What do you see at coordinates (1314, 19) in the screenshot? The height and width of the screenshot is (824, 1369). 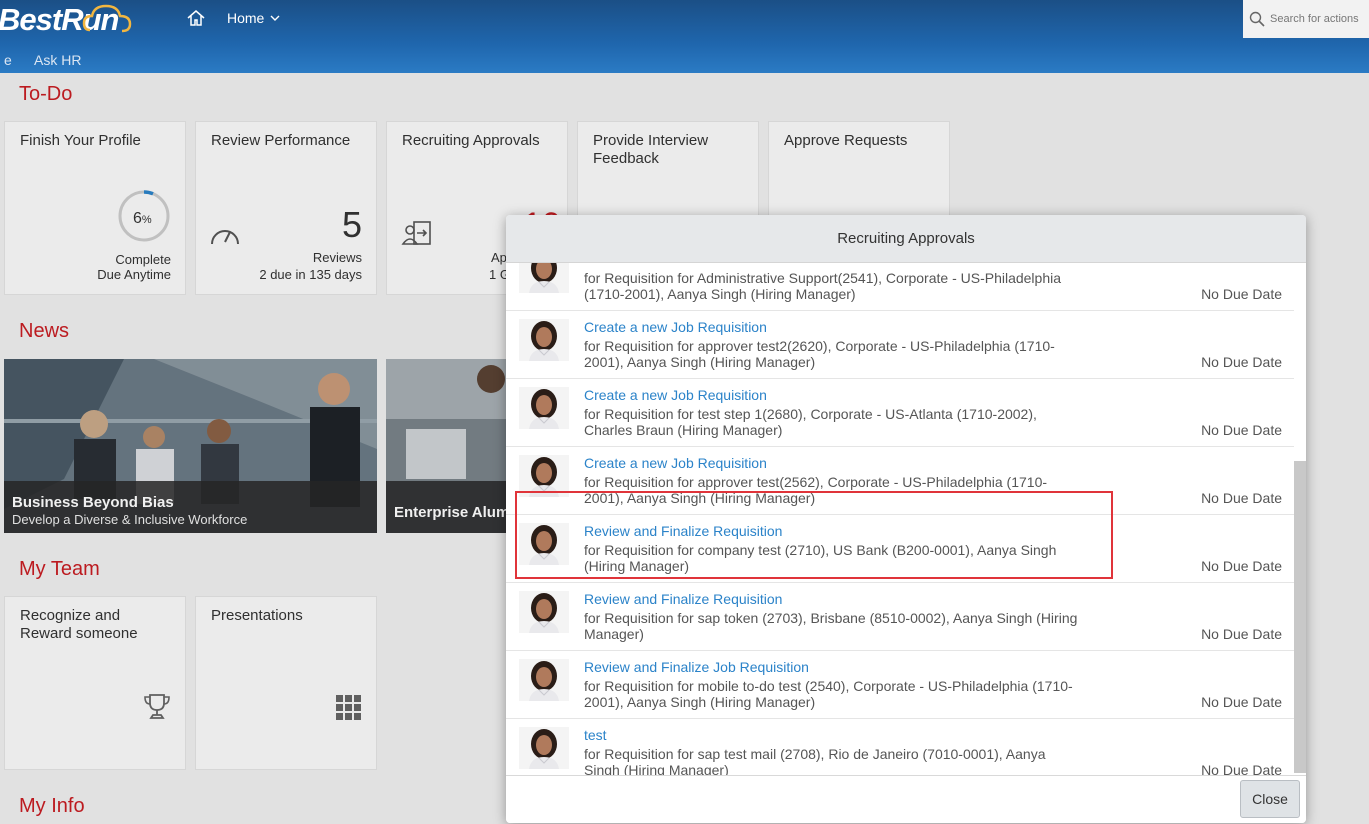 I see `search-placeholder: Search for actions` at bounding box center [1314, 19].